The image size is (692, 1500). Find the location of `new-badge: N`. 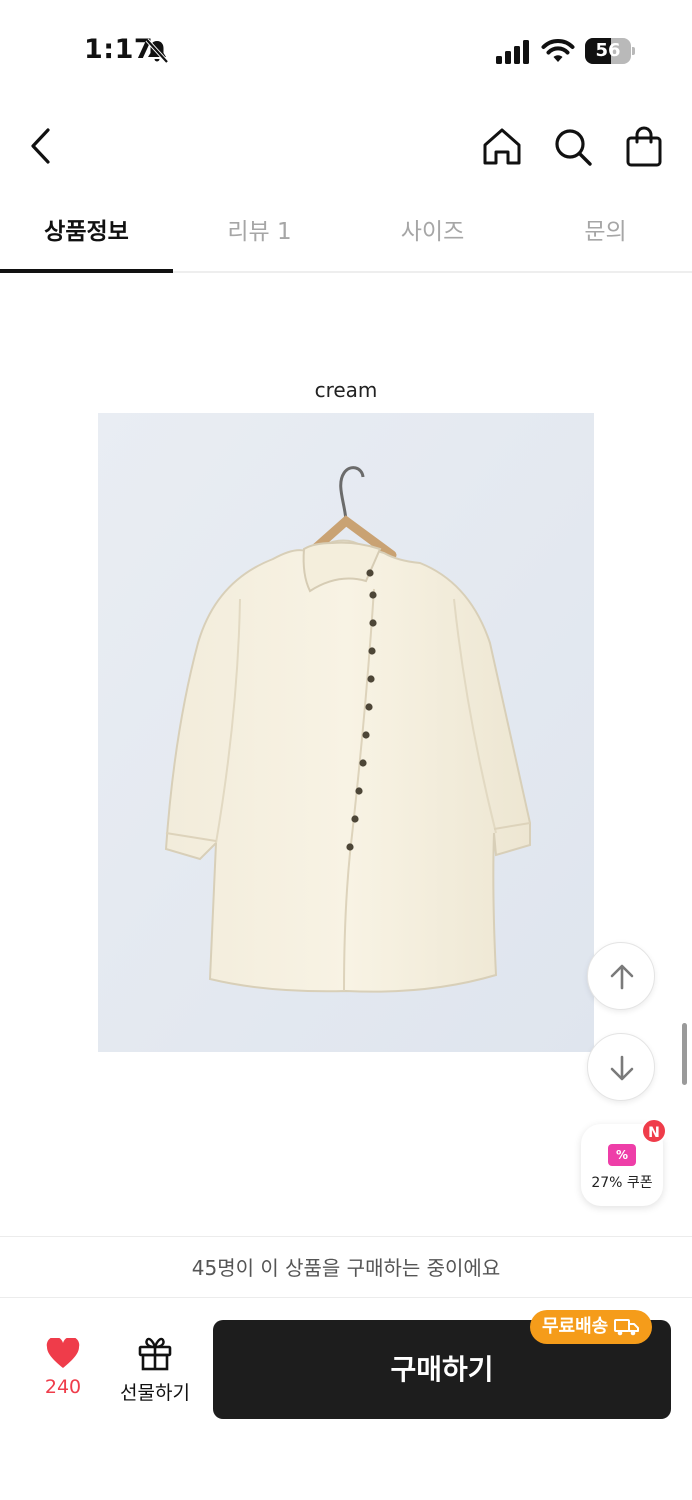

new-badge: N is located at coordinates (654, 1131).